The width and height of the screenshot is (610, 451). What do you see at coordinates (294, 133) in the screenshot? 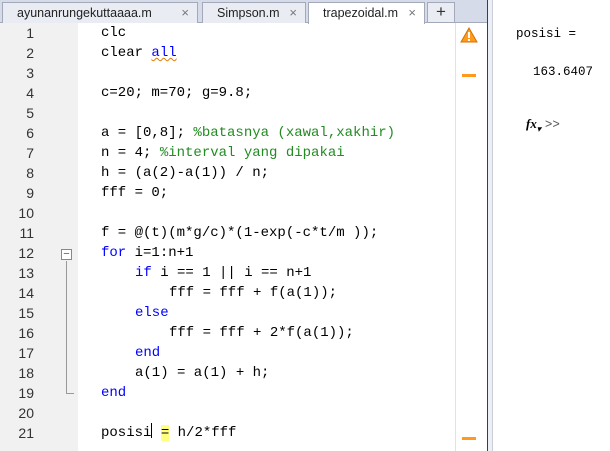
I see `code-comment: %batasnya (xawal,xakhir)` at bounding box center [294, 133].